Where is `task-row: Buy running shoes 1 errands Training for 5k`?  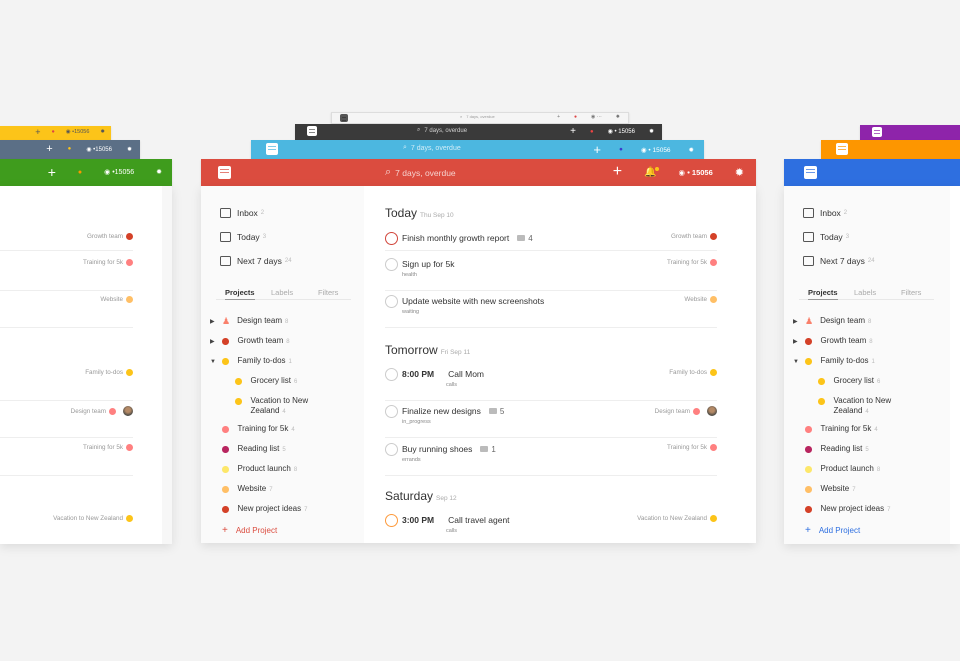 task-row: Buy running shoes 1 errands Training for 5k is located at coordinates (551, 459).